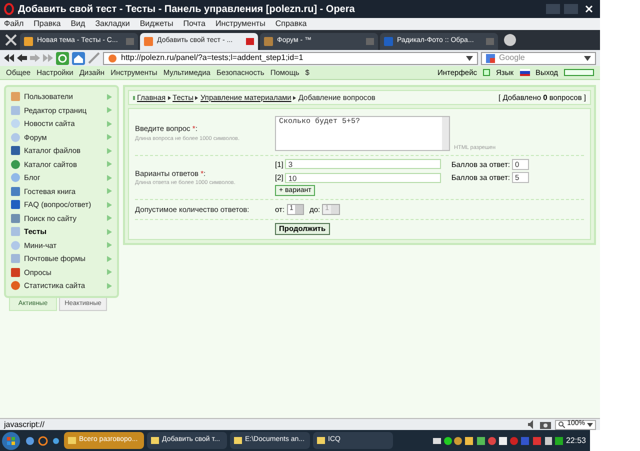  What do you see at coordinates (47, 24) in the screenshot?
I see `menu-item: Правка` at bounding box center [47, 24].